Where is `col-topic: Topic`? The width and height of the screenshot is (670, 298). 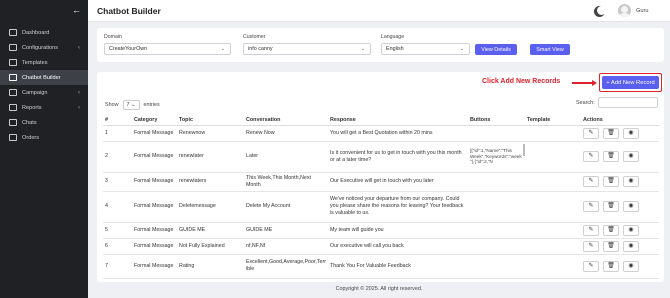 col-topic: Topic is located at coordinates (210, 120).